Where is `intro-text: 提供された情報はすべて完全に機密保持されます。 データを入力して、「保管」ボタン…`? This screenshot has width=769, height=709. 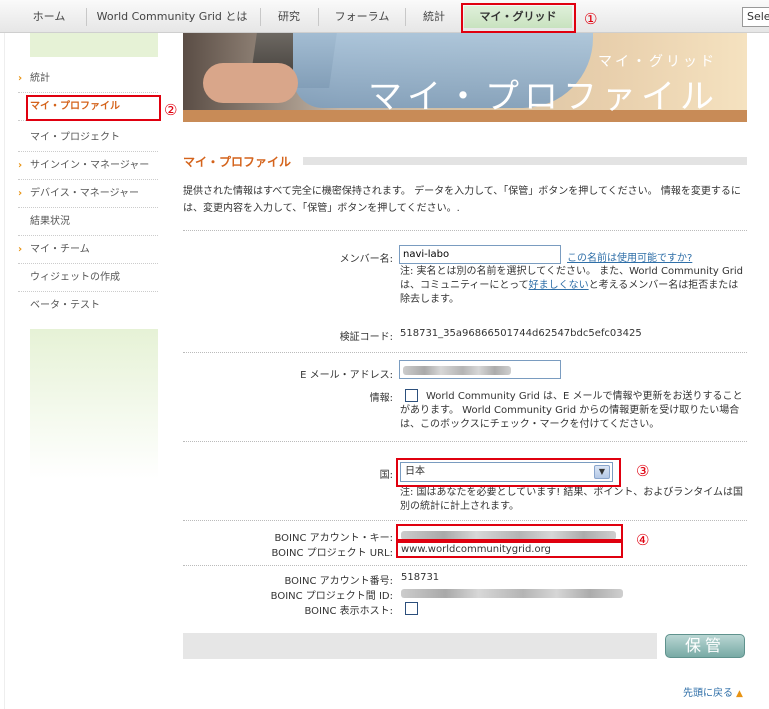 intro-text: 提供された情報はすべて完全に機密保持されます。 データを入力して、「保管」ボタン… is located at coordinates (462, 200).